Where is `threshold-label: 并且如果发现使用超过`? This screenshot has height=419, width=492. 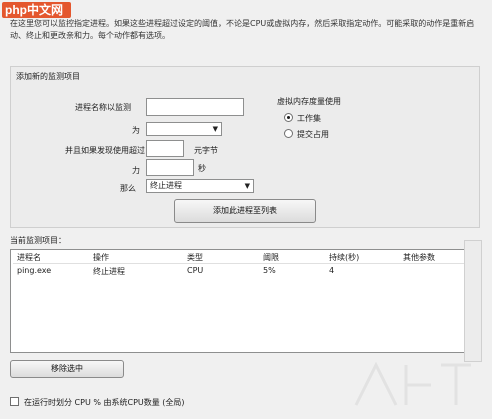 threshold-label: 并且如果发现使用超过 is located at coordinates (105, 150).